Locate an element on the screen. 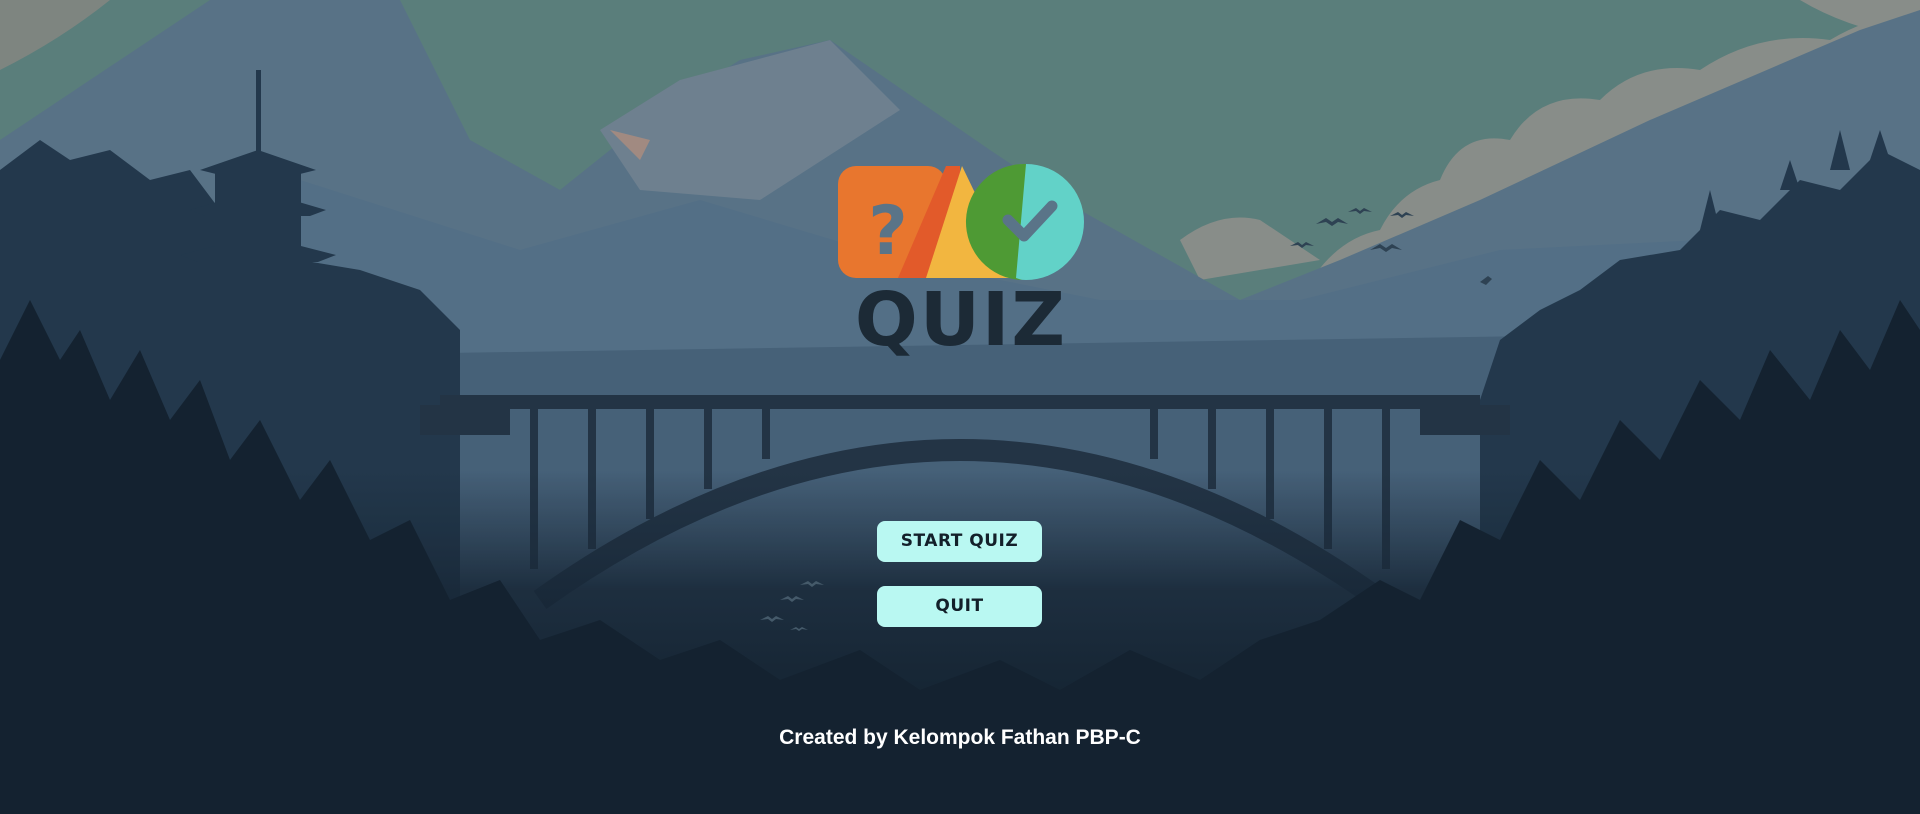 The image size is (1920, 814). question-icon: ? is located at coordinates (887, 231).